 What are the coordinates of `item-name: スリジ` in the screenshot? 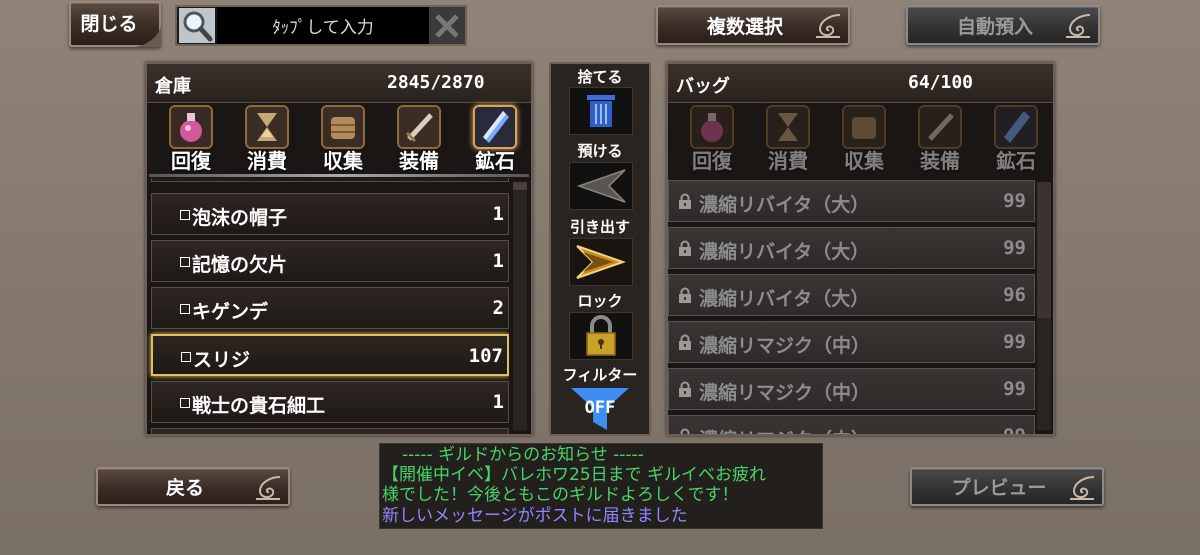 It's located at (222, 360).